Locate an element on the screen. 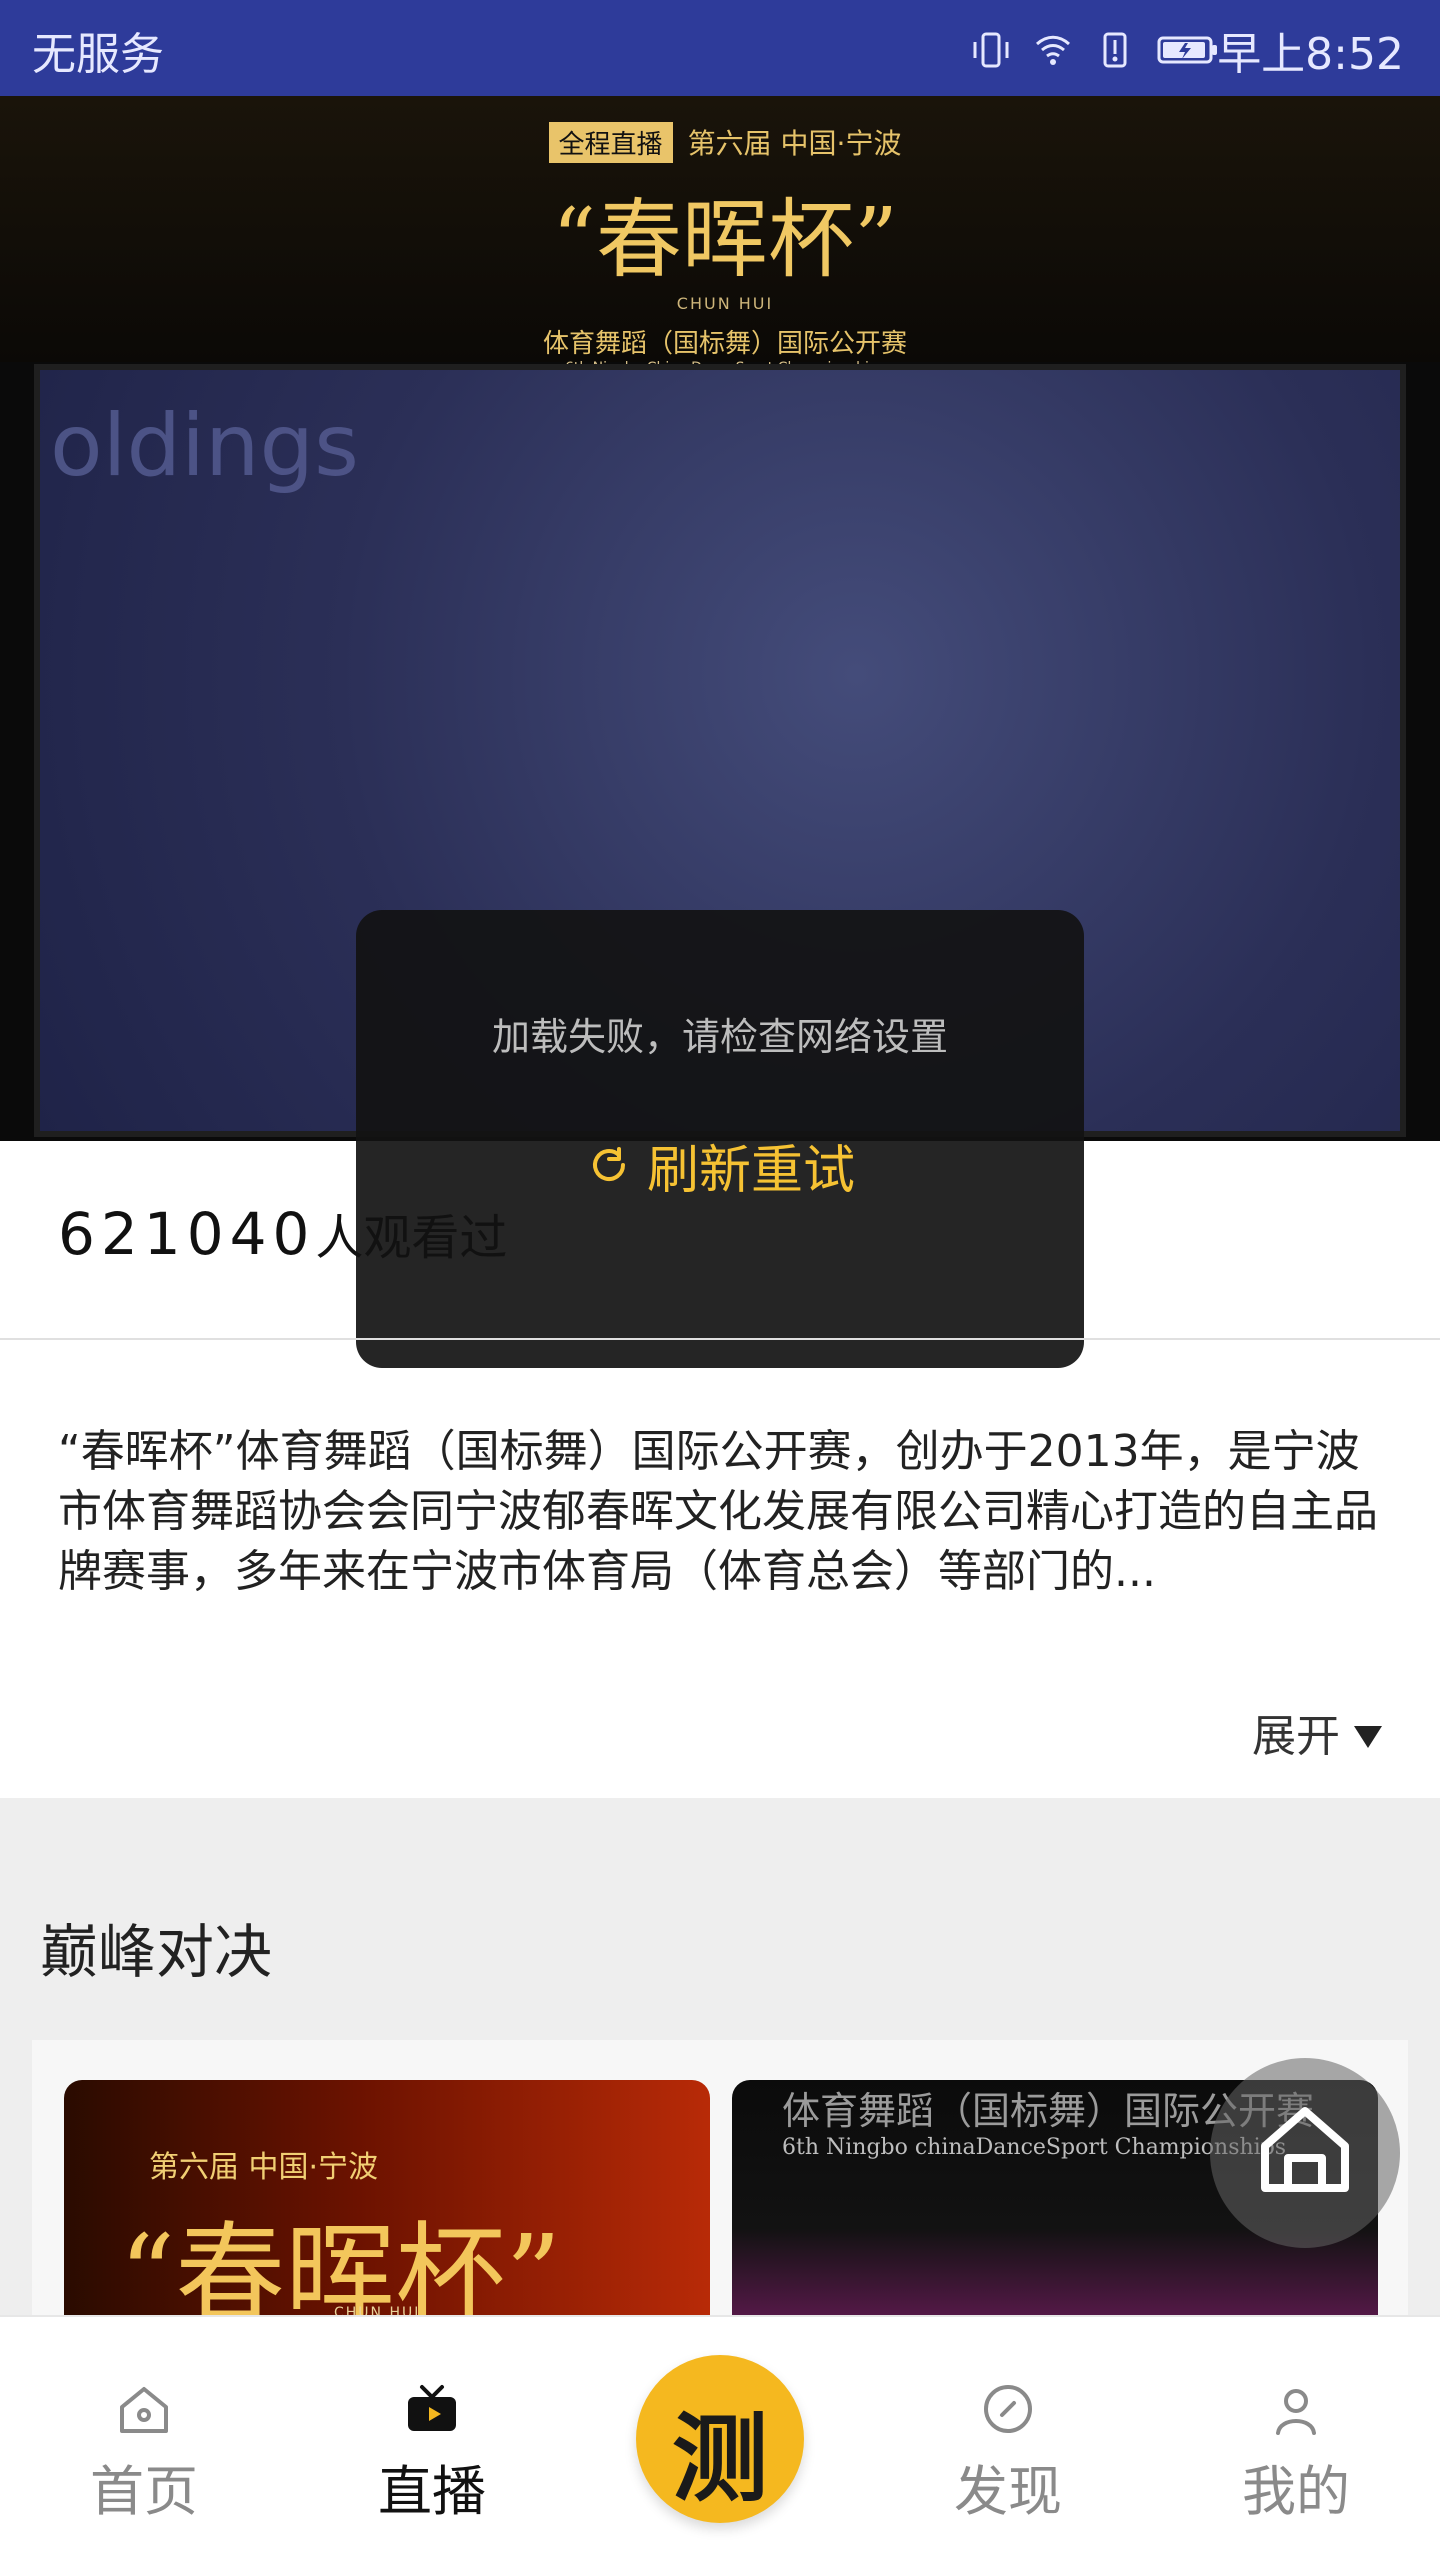 This screenshot has width=1440, height=2562. event-title-en: CHUN HUI is located at coordinates (725, 303).